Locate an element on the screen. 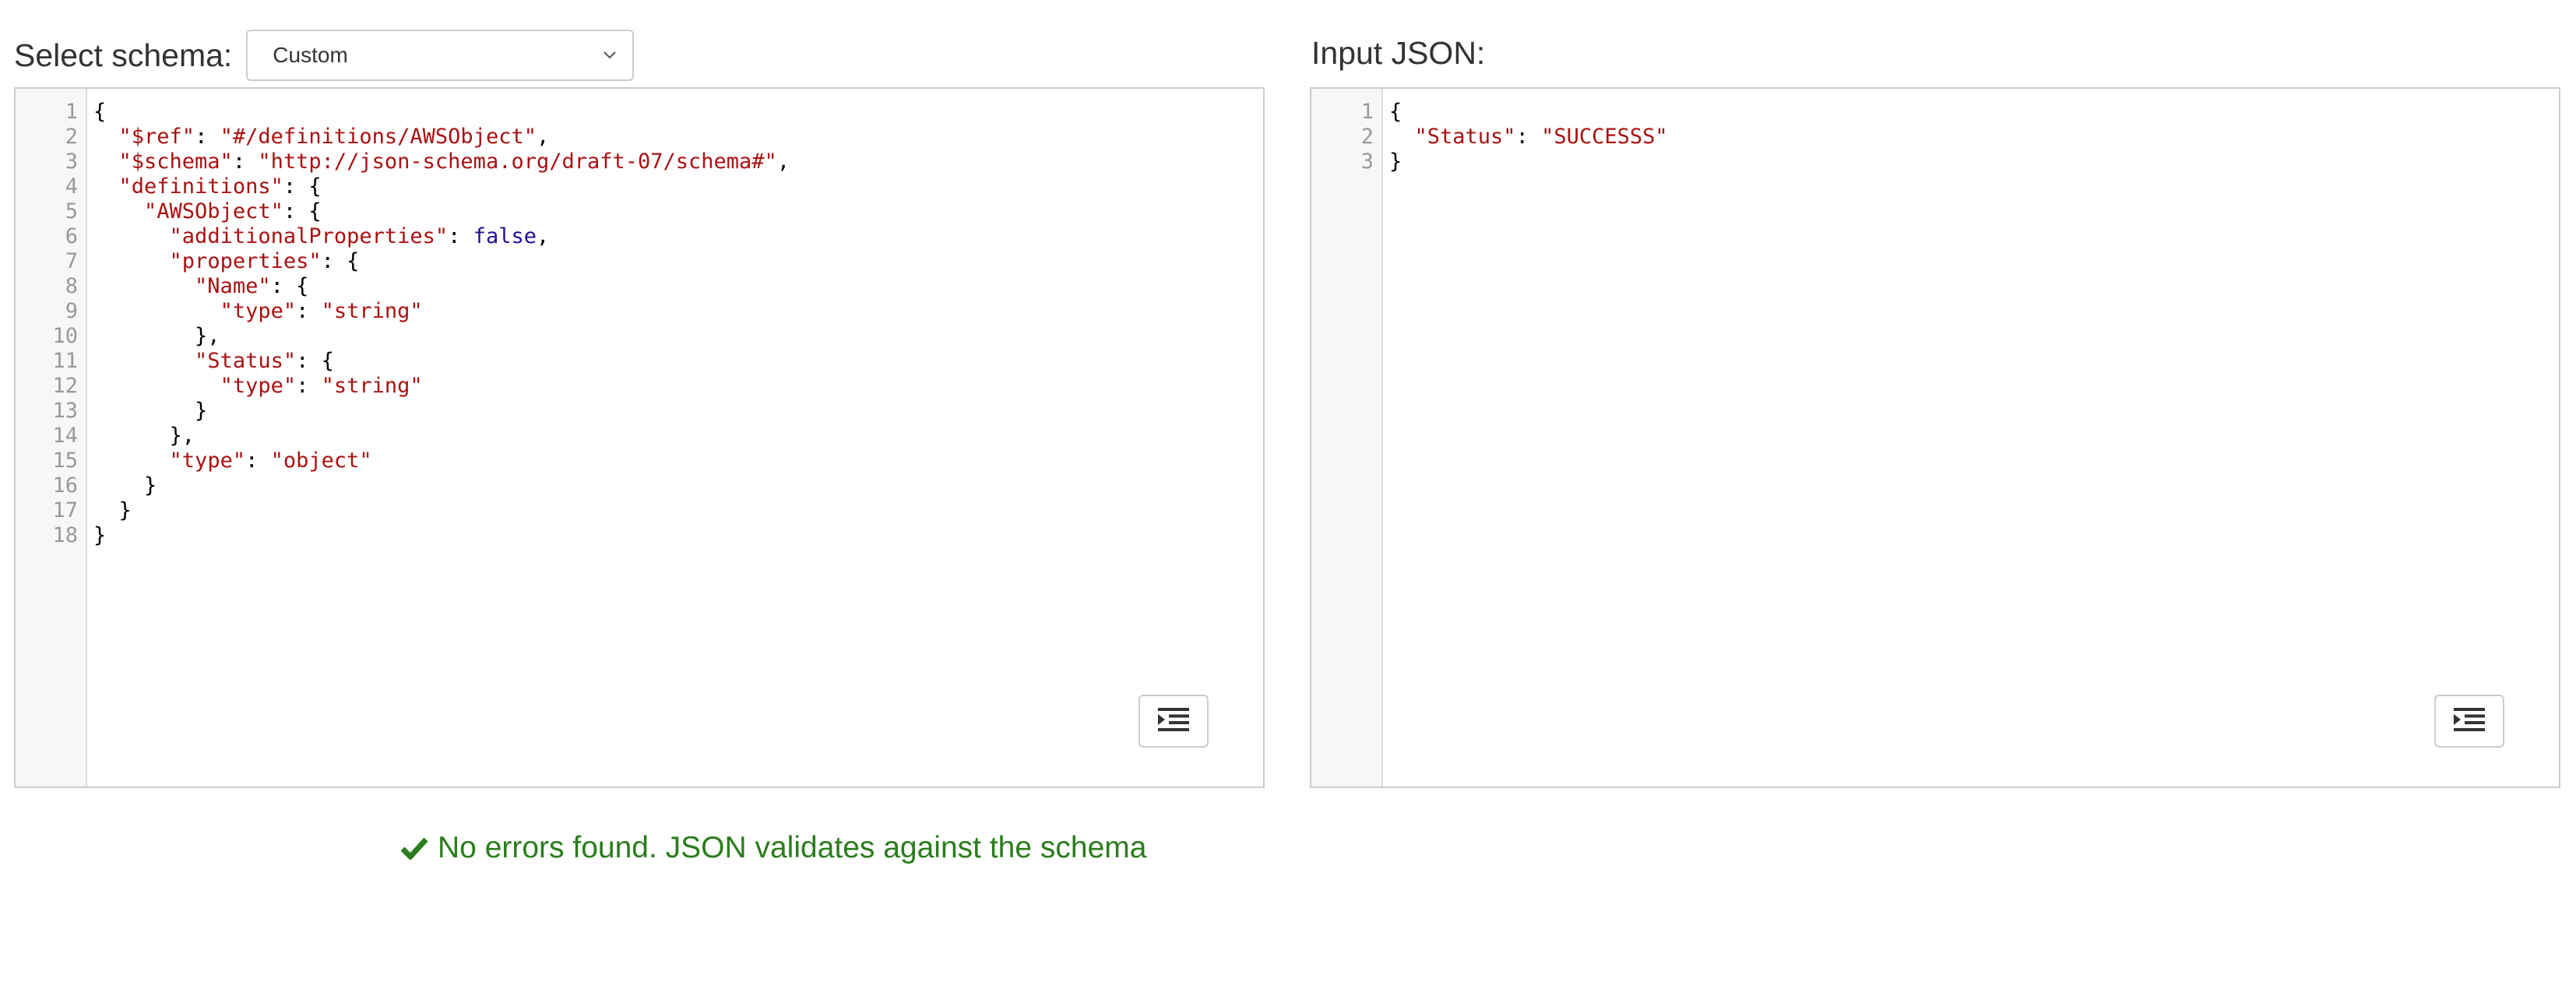 This screenshot has height=989, width=2576. code-line: "properties": { is located at coordinates (264, 261).